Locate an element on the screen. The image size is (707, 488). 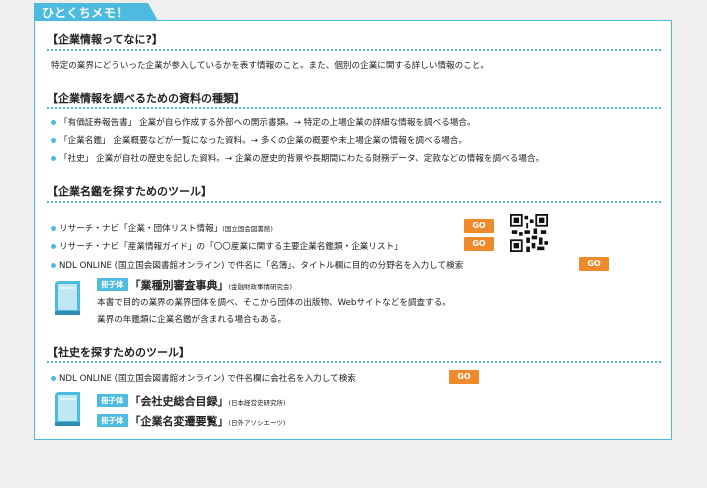
book-entry-company-name-changes: 冊子体 「企業名変遷要覧」(日外アソシエーツ) is located at coordinates (191, 421).